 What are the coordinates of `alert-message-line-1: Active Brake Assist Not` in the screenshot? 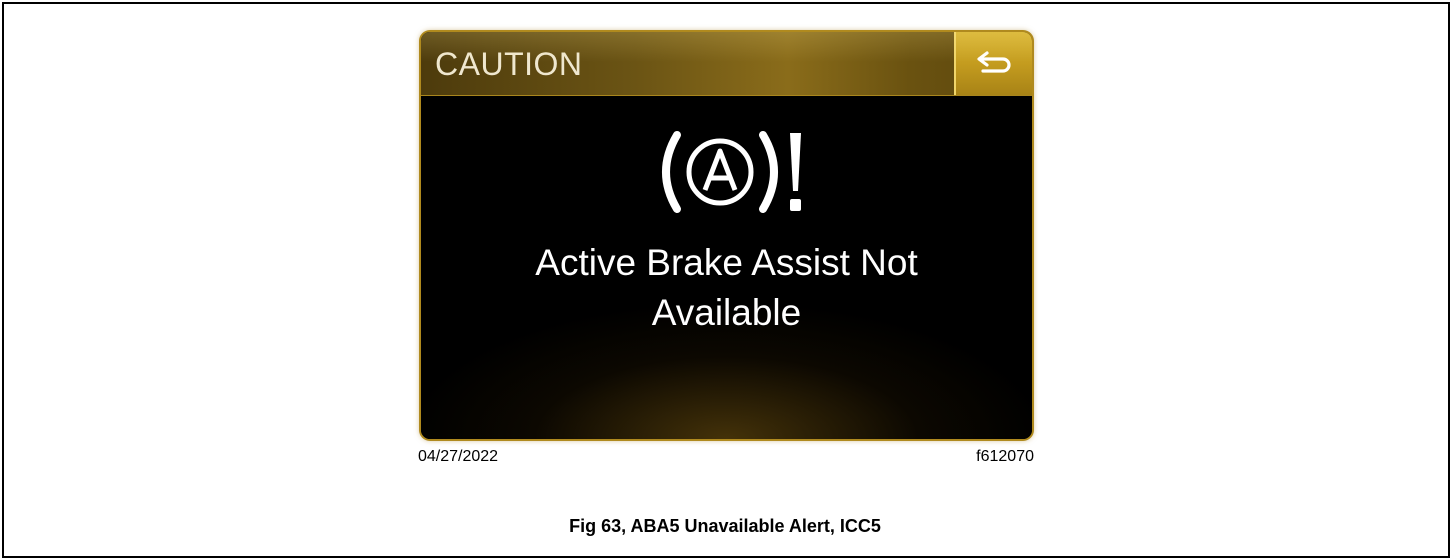 It's located at (726, 262).